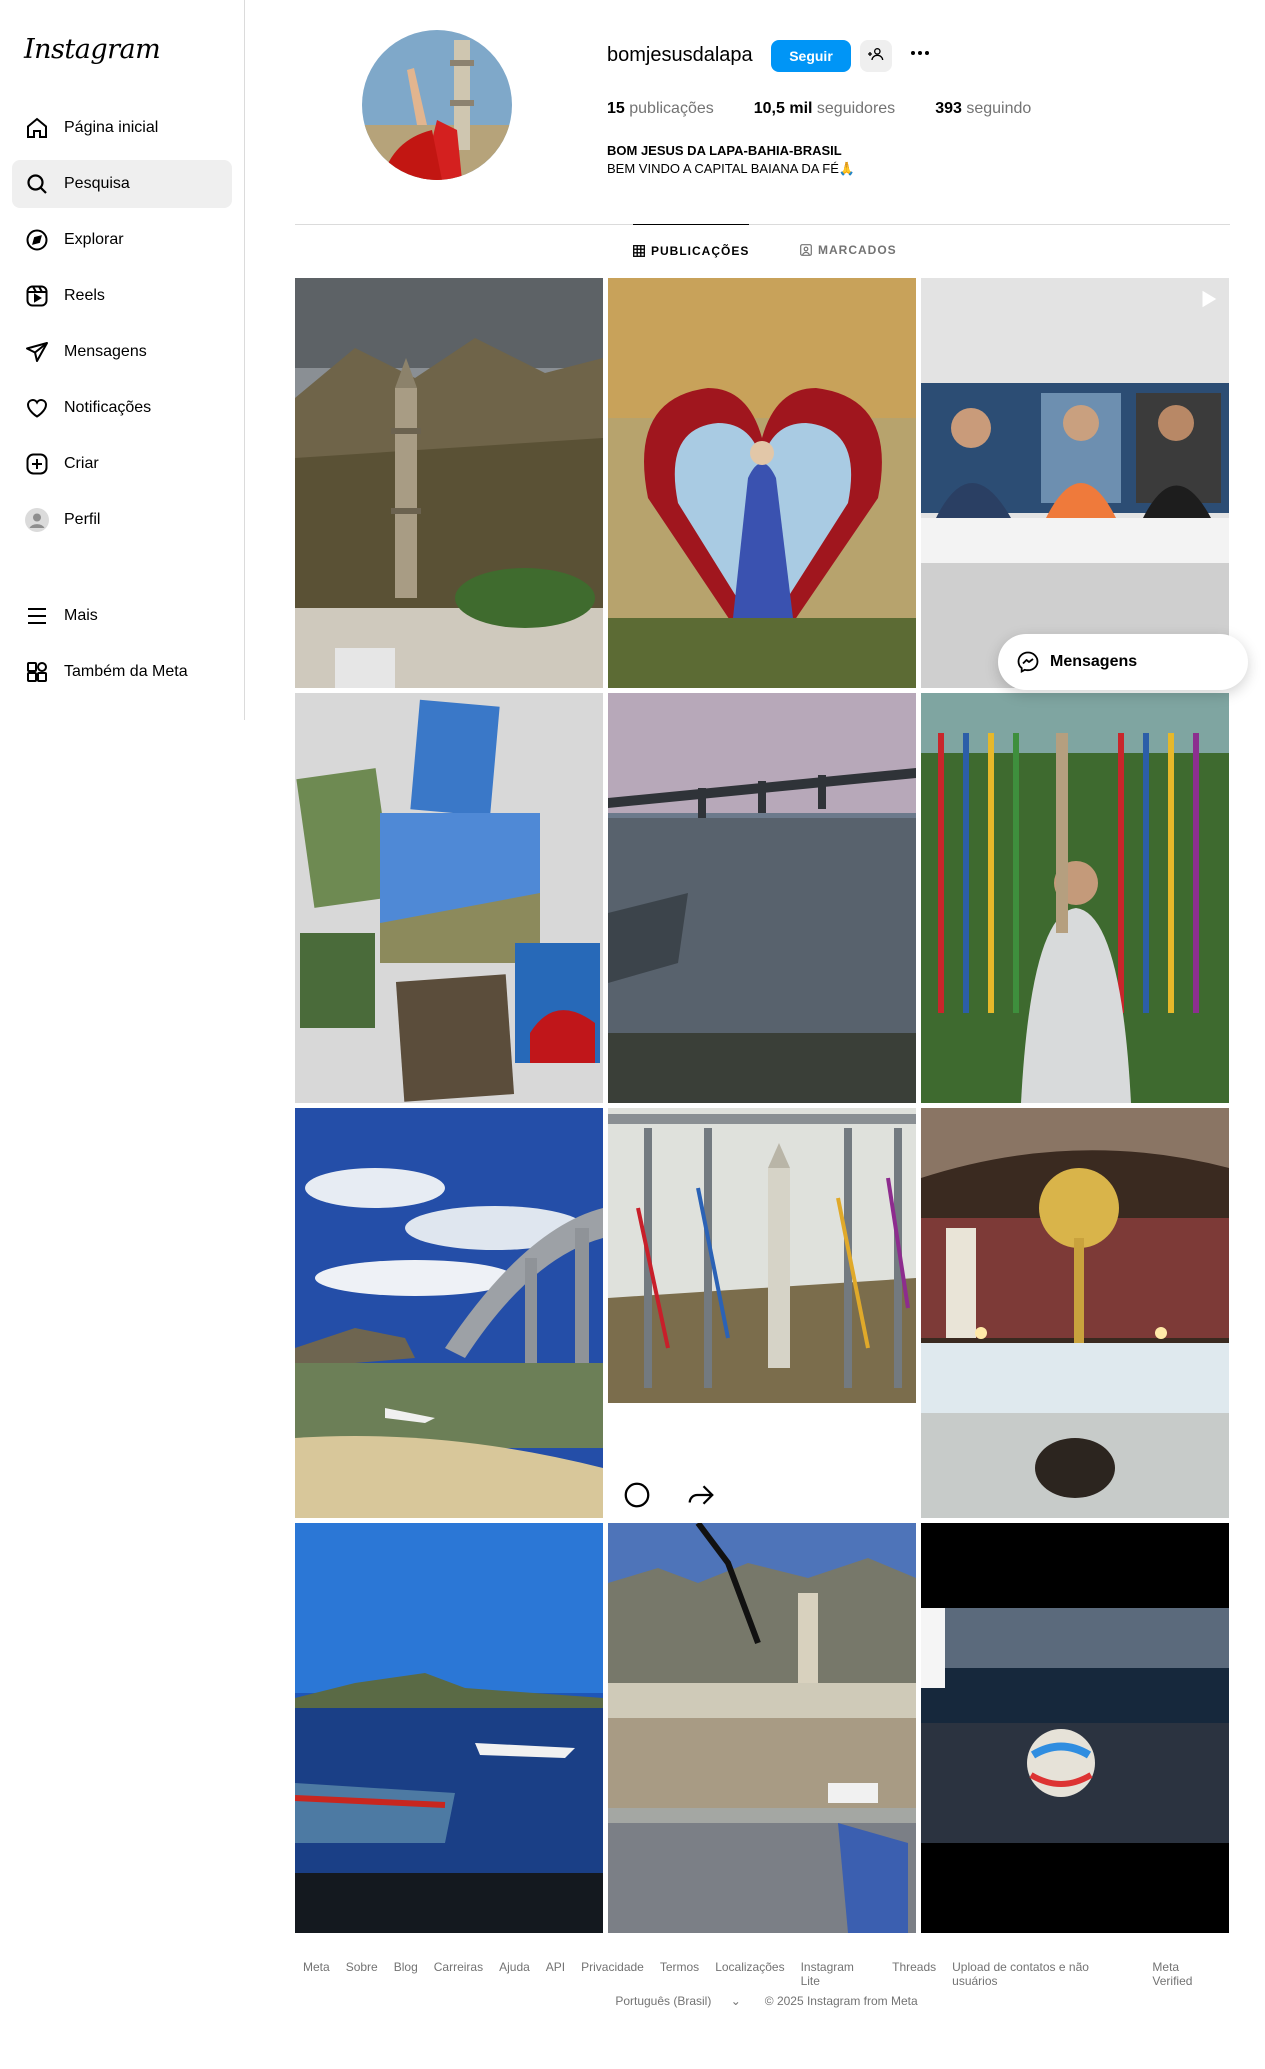 The image size is (1265, 2069). What do you see at coordinates (749, 1974) in the screenshot?
I see `footer-link: Localizações` at bounding box center [749, 1974].